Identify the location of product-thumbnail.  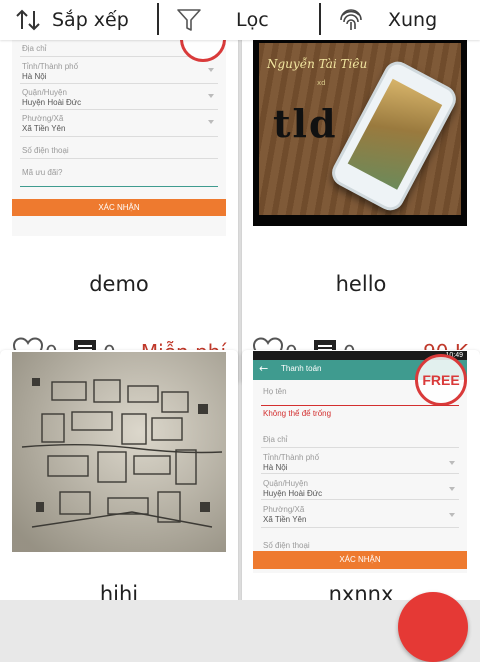
(119, 452).